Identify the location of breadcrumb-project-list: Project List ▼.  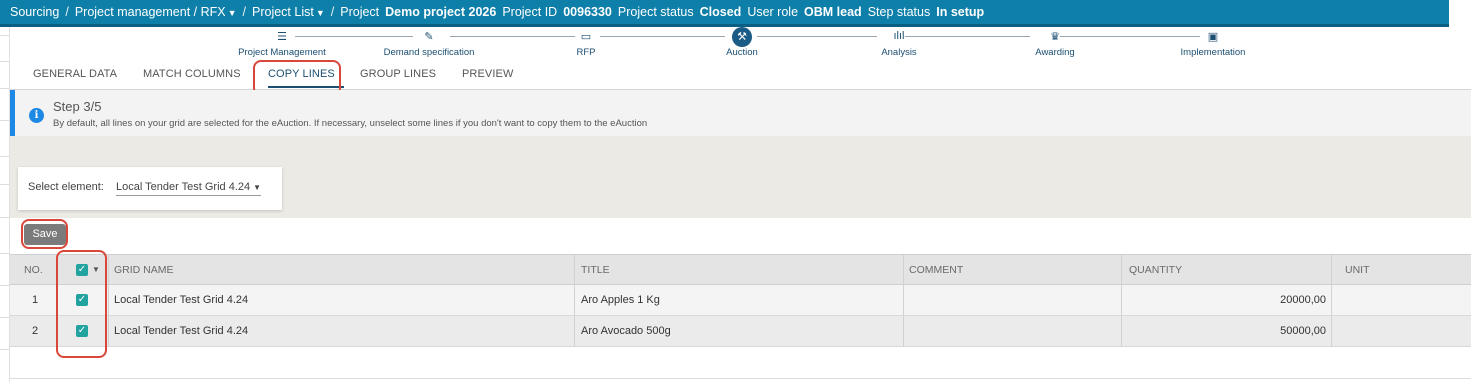
(288, 12).